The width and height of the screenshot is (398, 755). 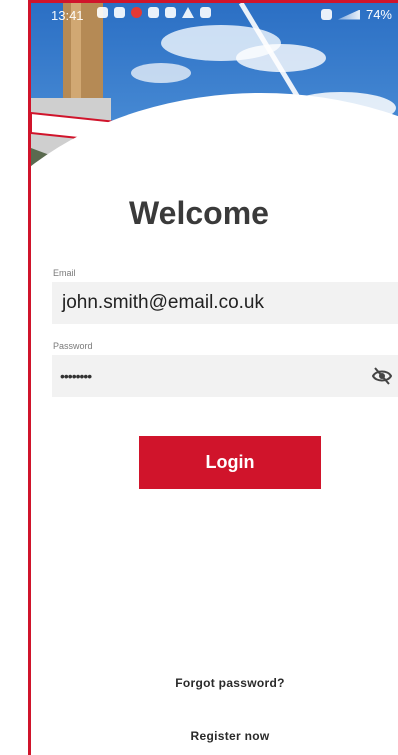 What do you see at coordinates (188, 12) in the screenshot?
I see `warning-icon` at bounding box center [188, 12].